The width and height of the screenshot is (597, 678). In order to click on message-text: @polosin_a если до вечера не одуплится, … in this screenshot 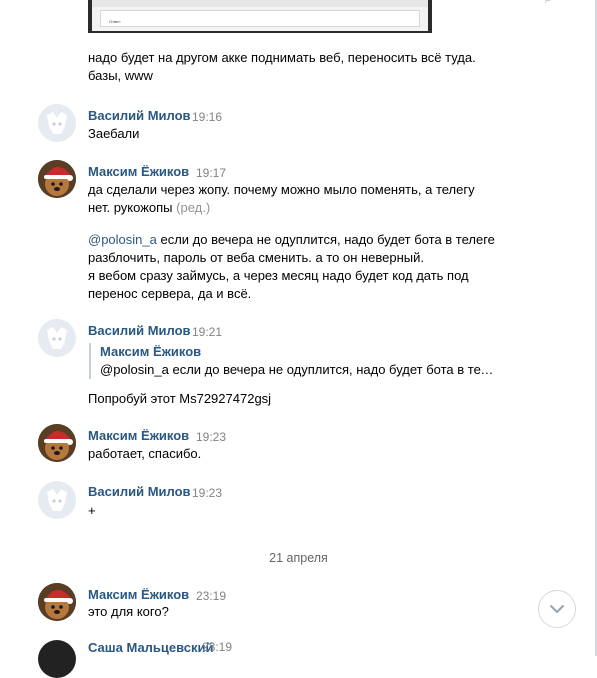, I will do `click(291, 267)`.